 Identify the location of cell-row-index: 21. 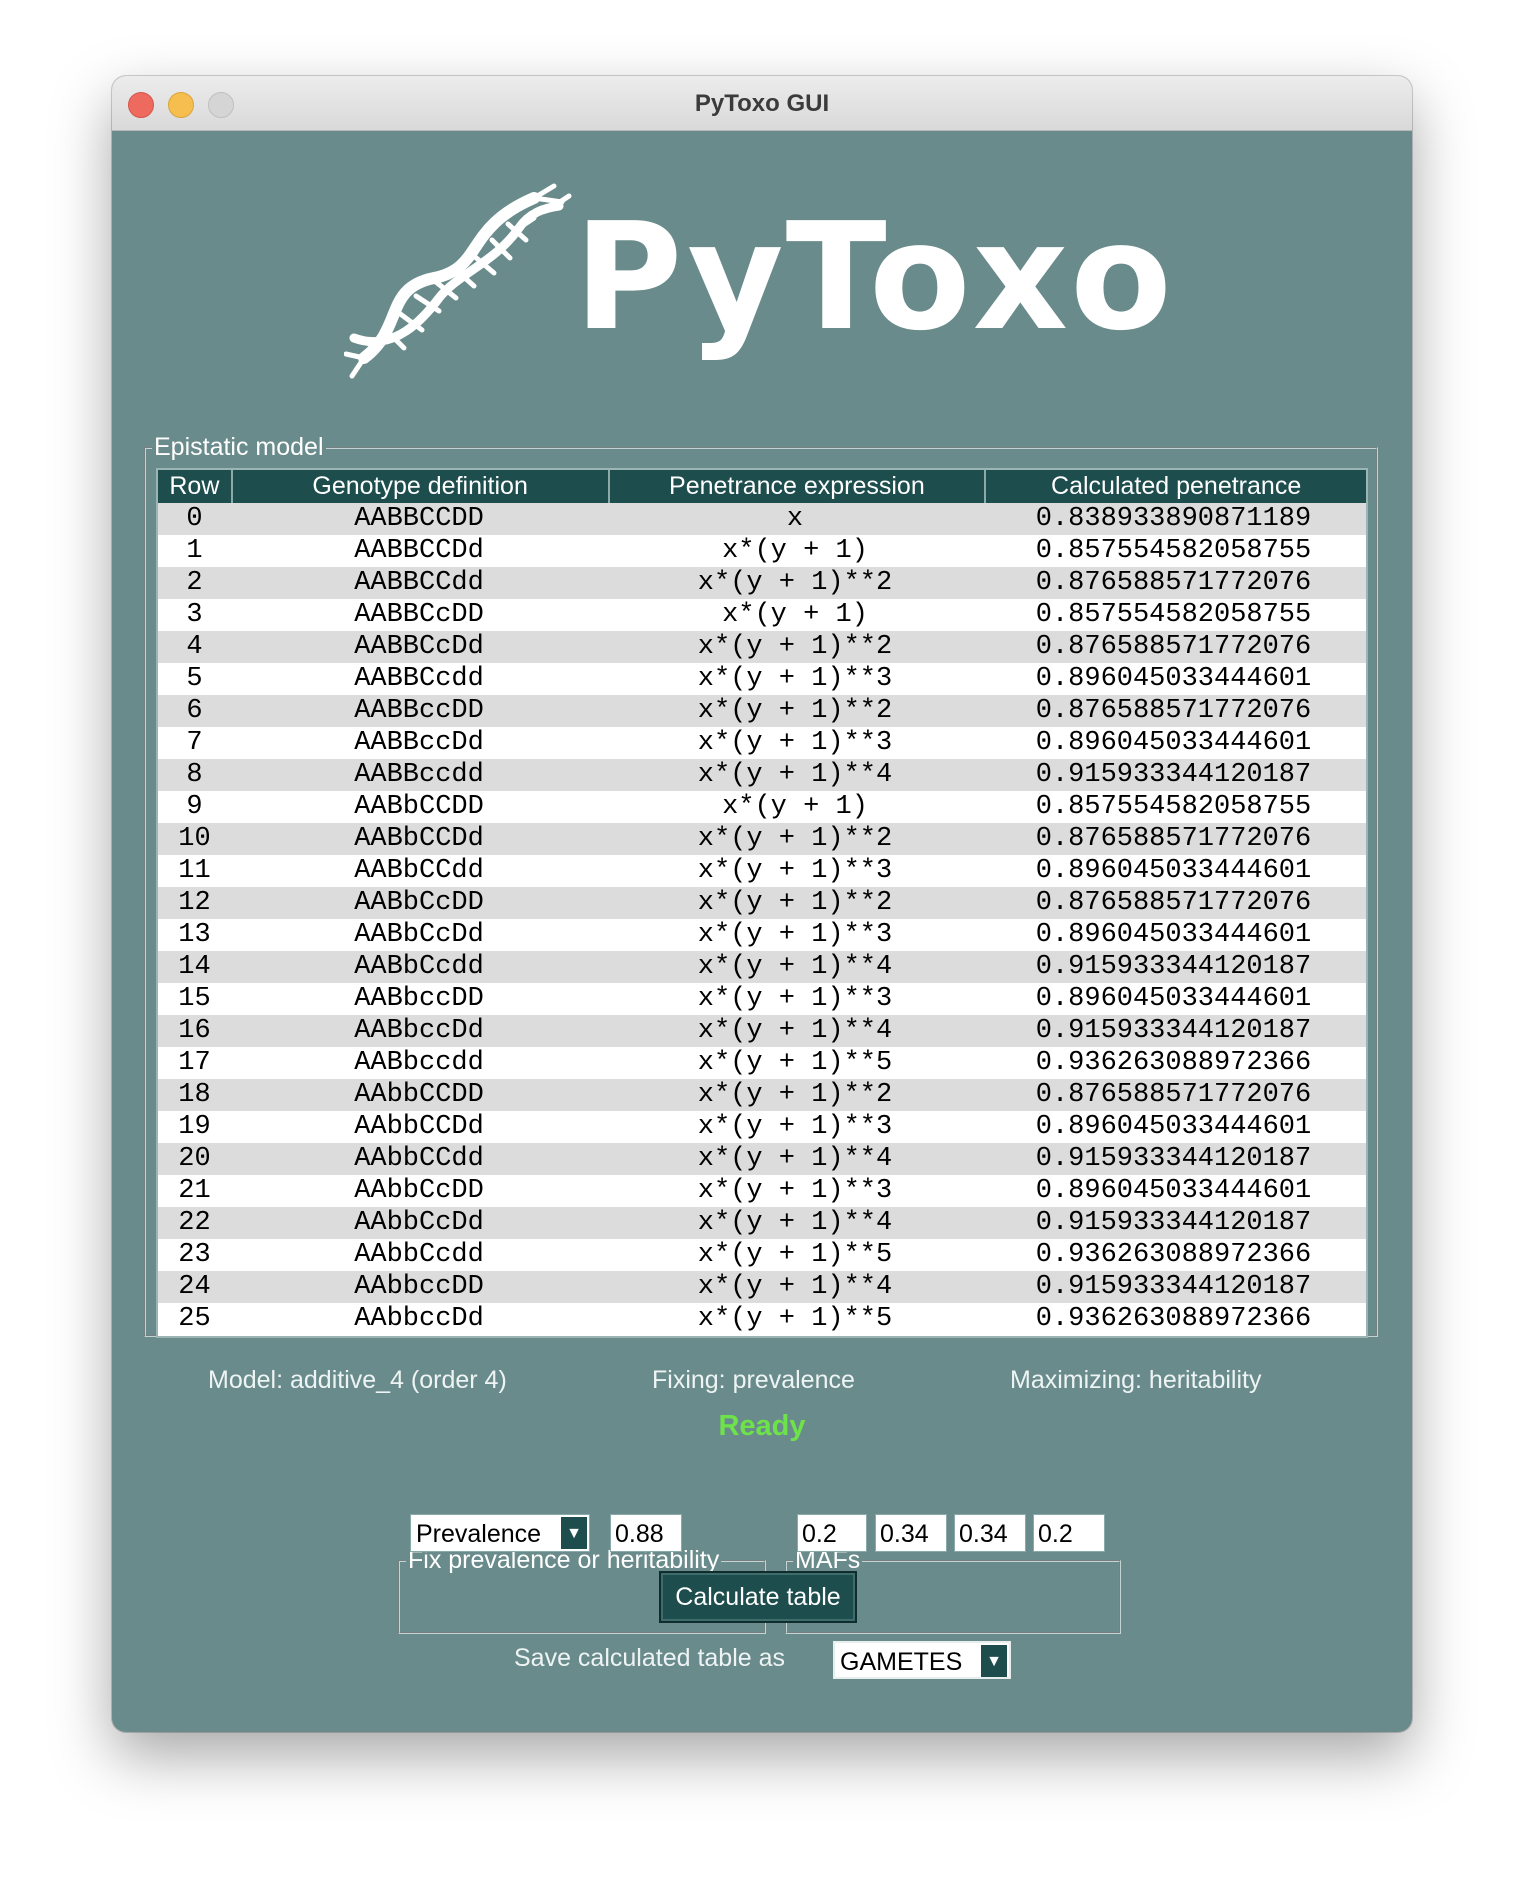
(194, 1191).